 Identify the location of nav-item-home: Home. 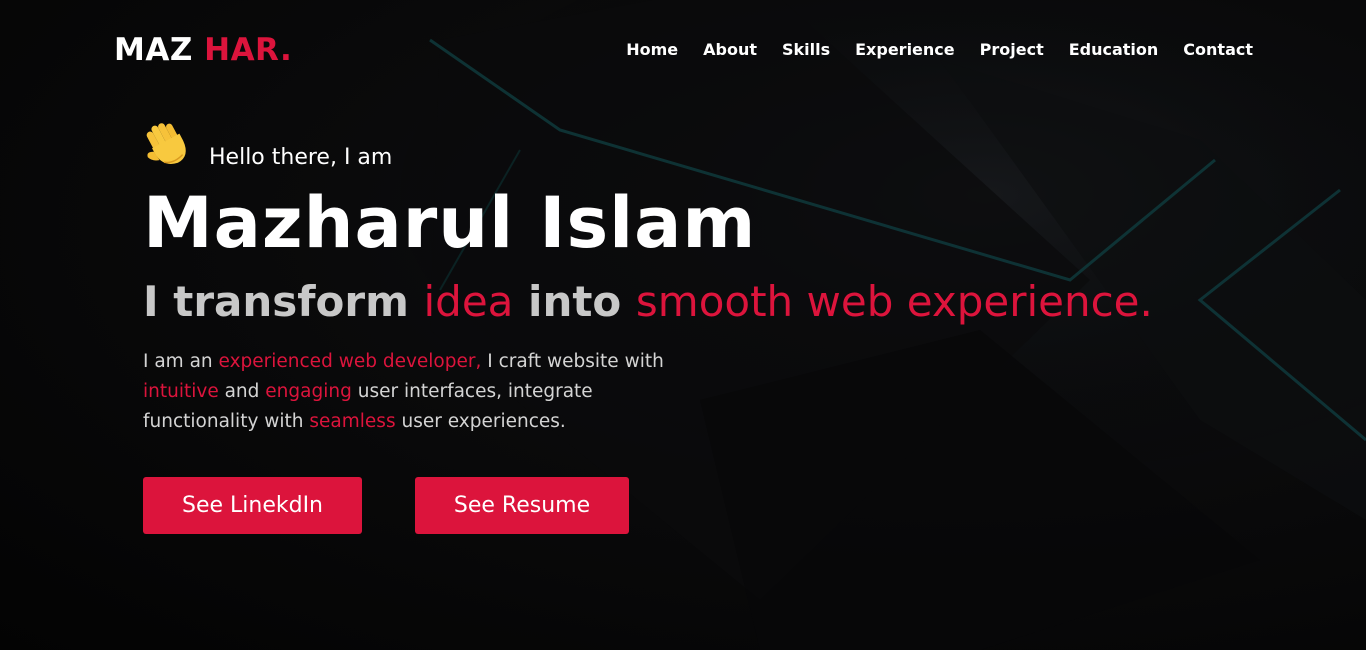
(652, 50).